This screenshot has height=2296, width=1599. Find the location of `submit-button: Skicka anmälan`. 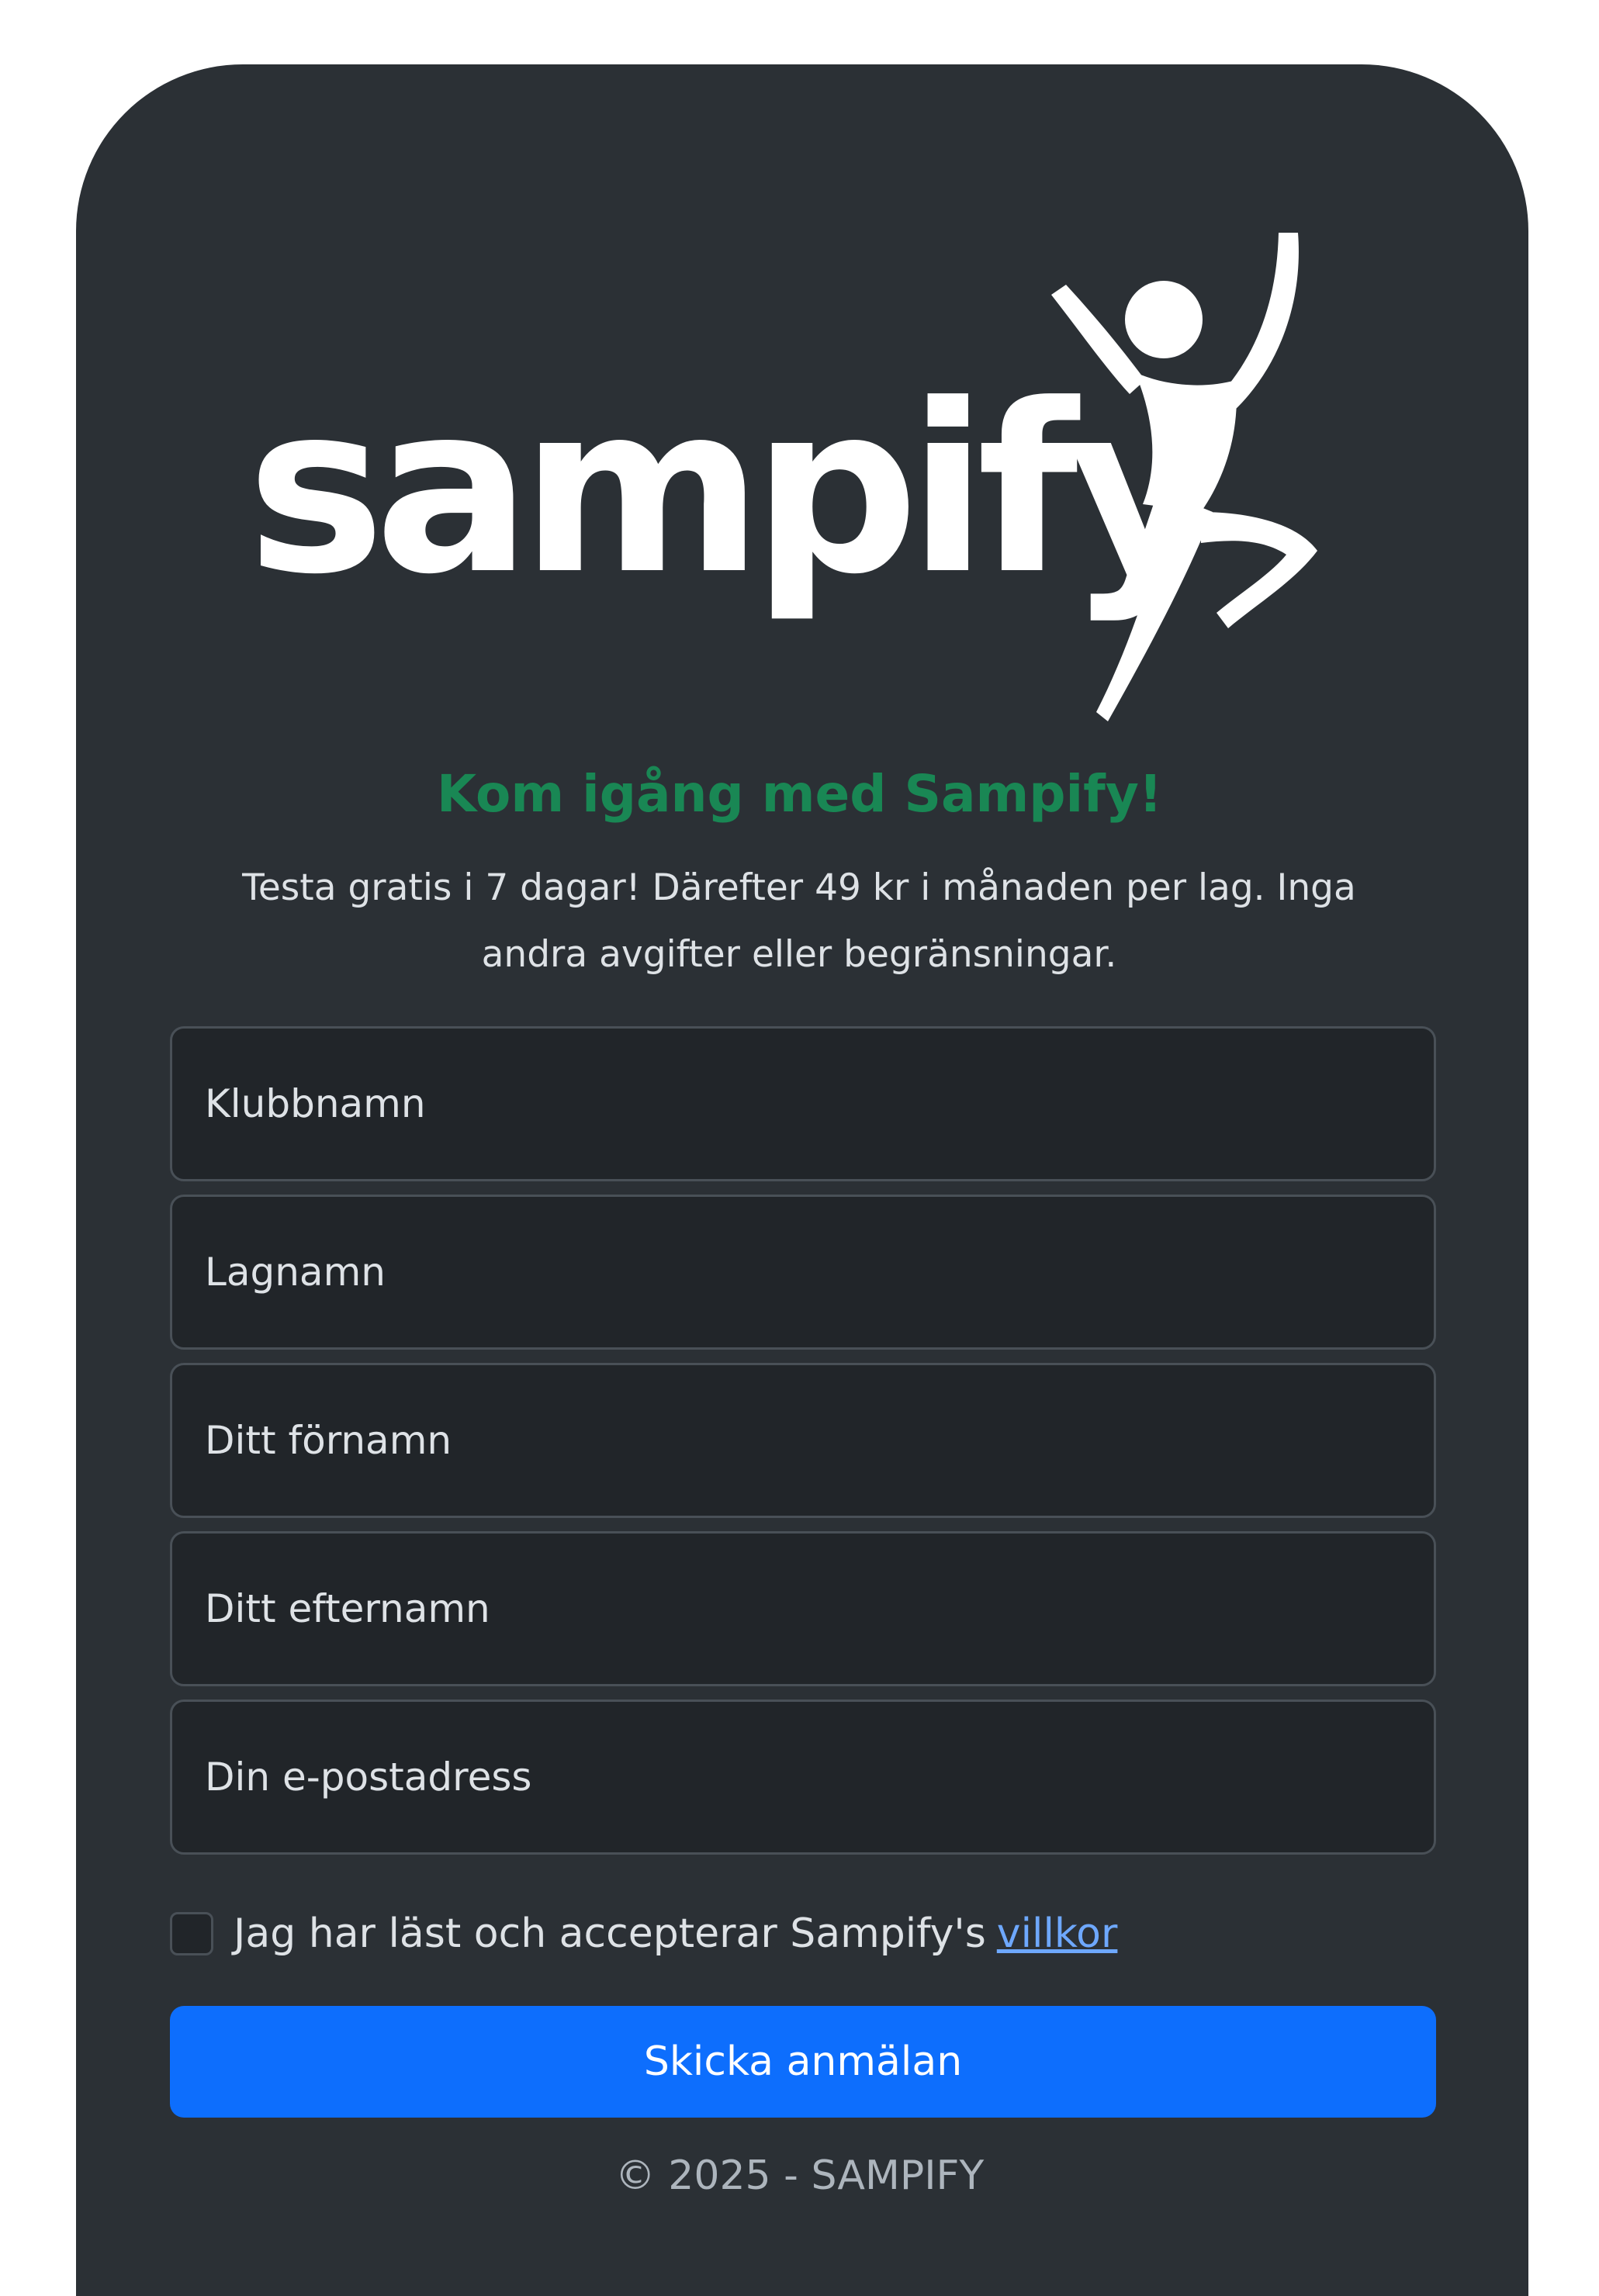

submit-button: Skicka anmälan is located at coordinates (803, 2062).